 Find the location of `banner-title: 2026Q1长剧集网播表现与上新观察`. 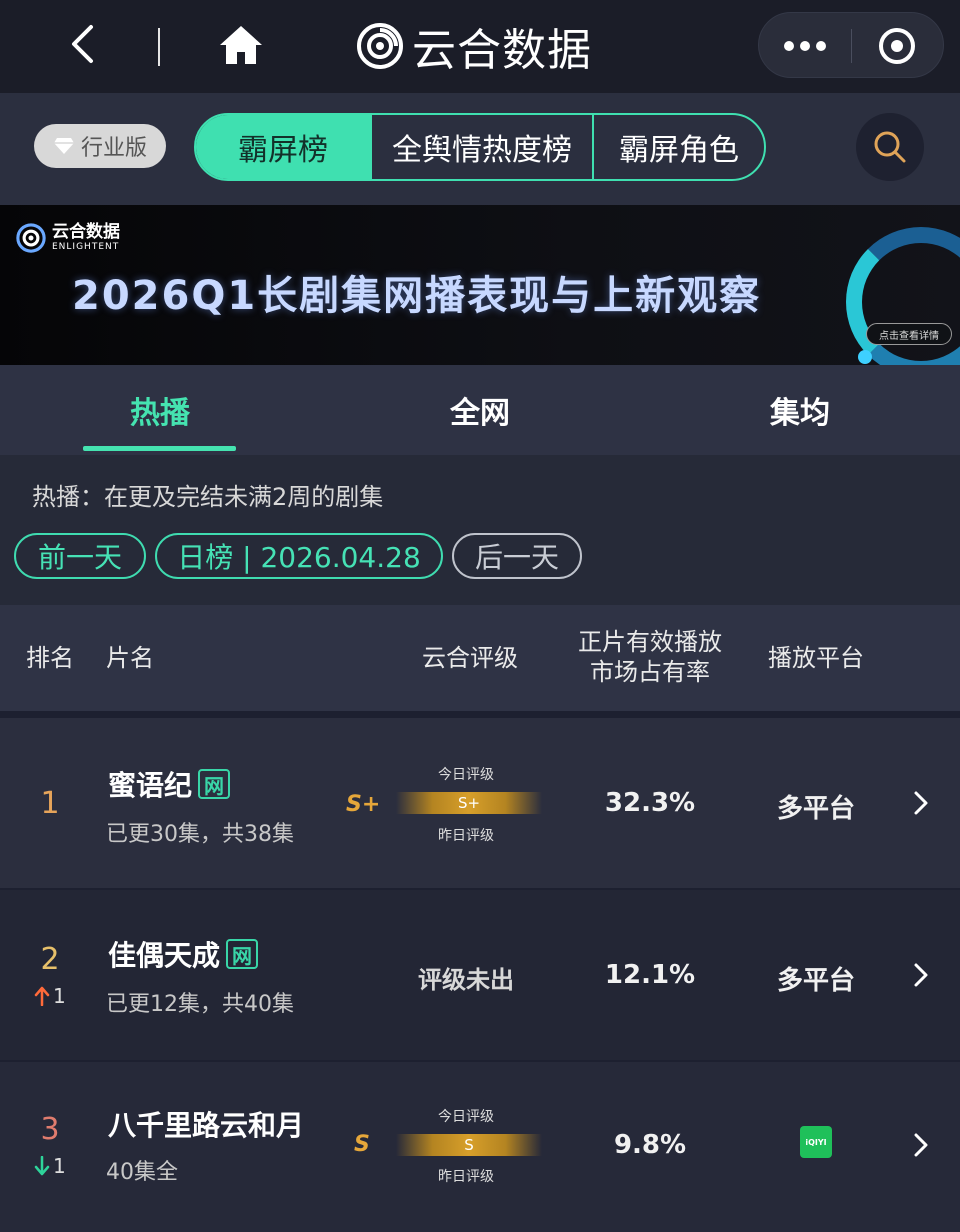

banner-title: 2026Q1长剧集网播表现与上新观察 is located at coordinates (417, 296).